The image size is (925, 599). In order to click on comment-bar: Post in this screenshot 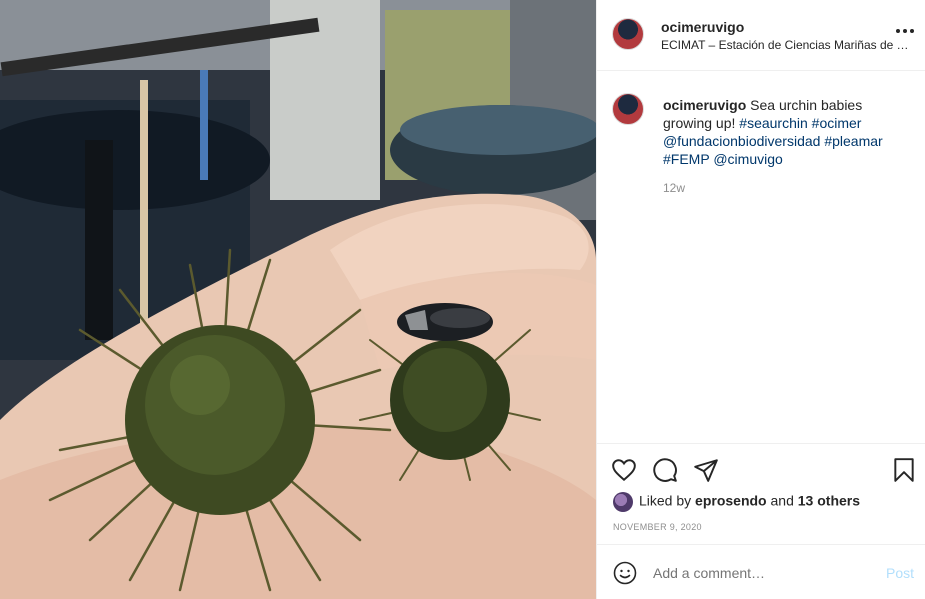, I will do `click(761, 571)`.